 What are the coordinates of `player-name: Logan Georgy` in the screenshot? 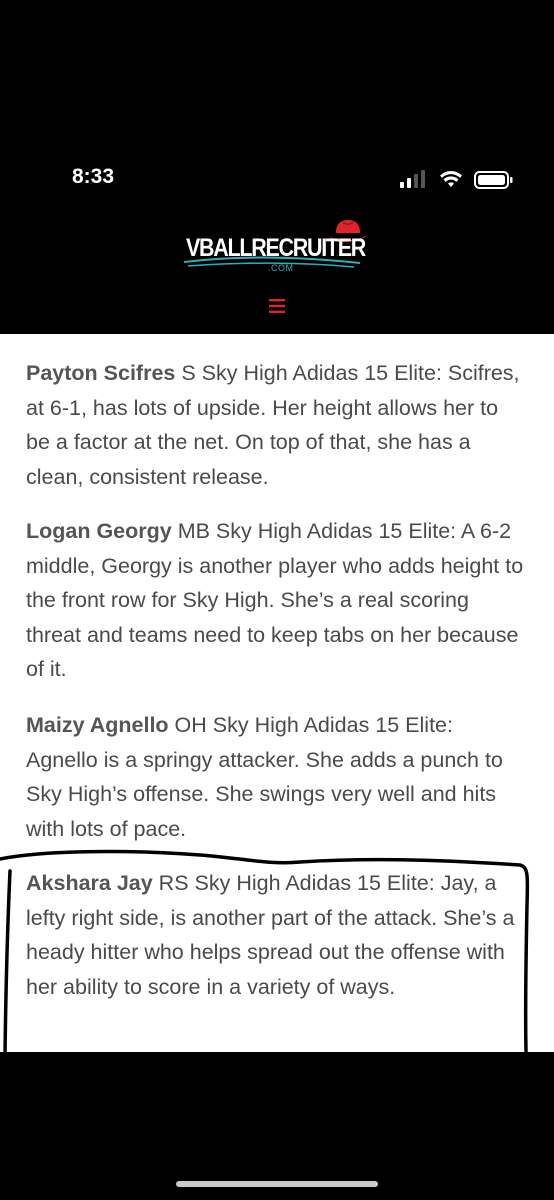 It's located at (99, 531).